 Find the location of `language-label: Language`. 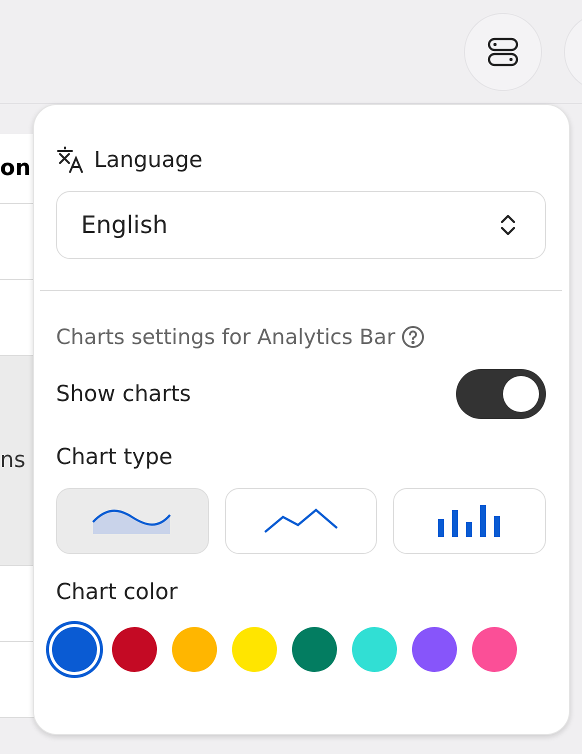

language-label: Language is located at coordinates (148, 160).